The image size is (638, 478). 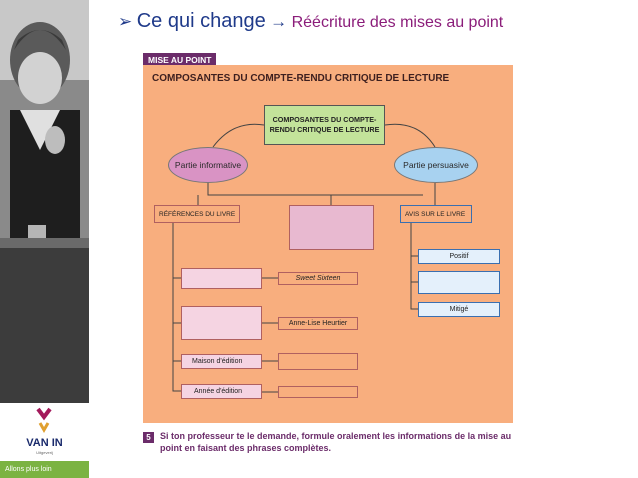 I want to click on oval-partie-persuasive: Partie persuasive, so click(x=436, y=165).